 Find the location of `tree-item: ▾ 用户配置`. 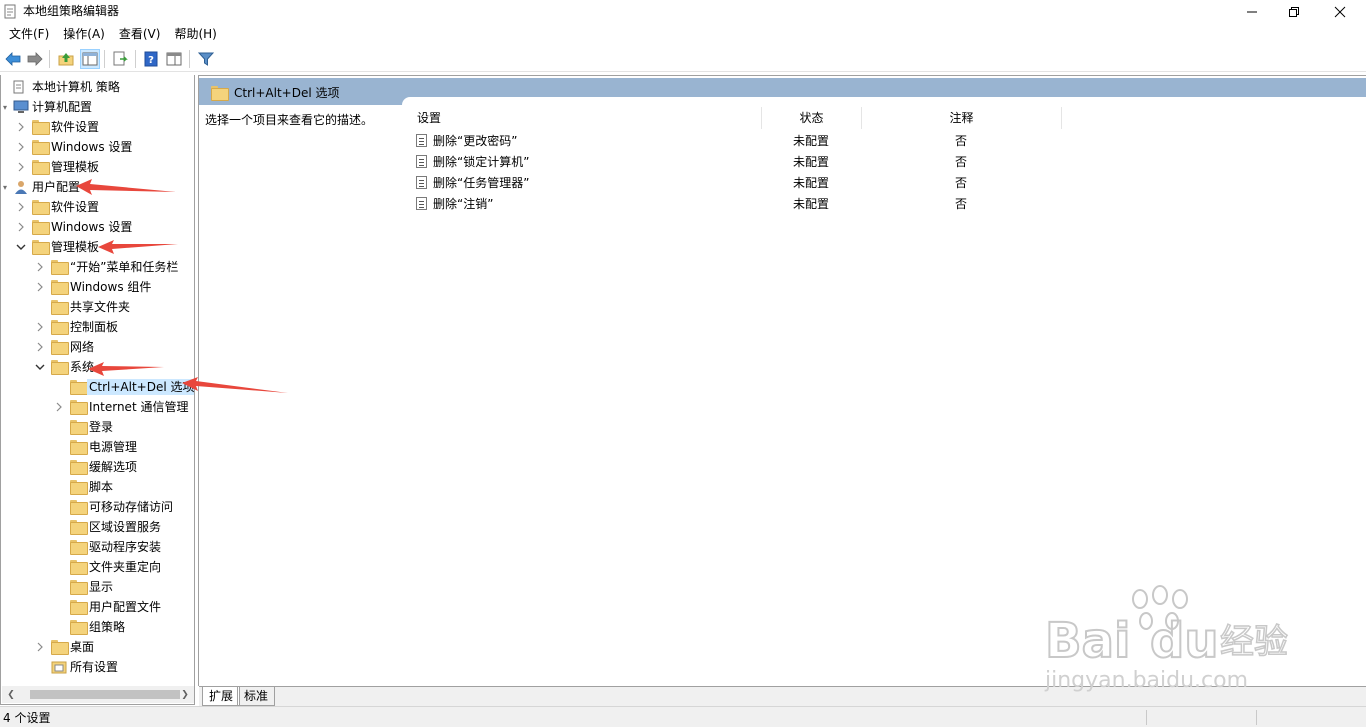

tree-item: ▾ 用户配置 is located at coordinates (97, 187).